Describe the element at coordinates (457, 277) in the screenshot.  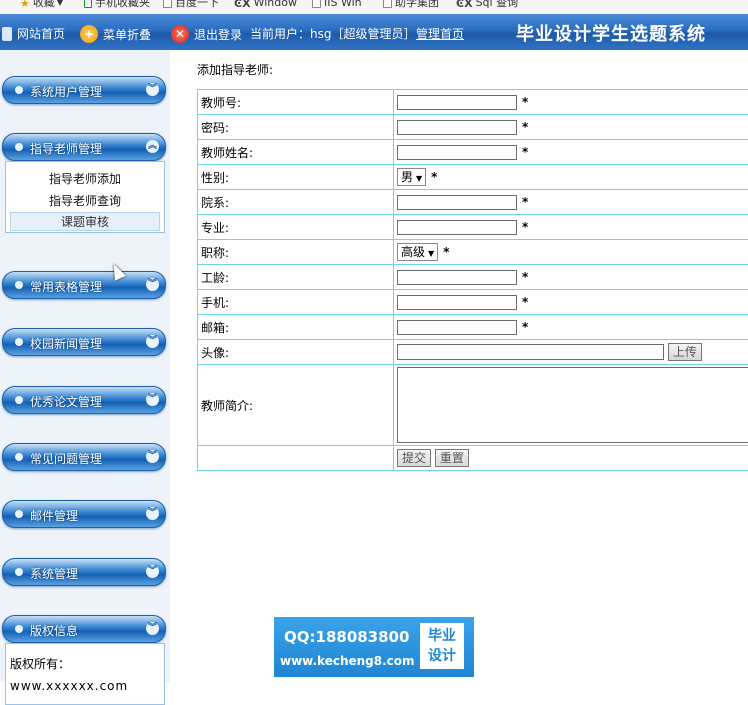
I see `seniority-input` at that location.